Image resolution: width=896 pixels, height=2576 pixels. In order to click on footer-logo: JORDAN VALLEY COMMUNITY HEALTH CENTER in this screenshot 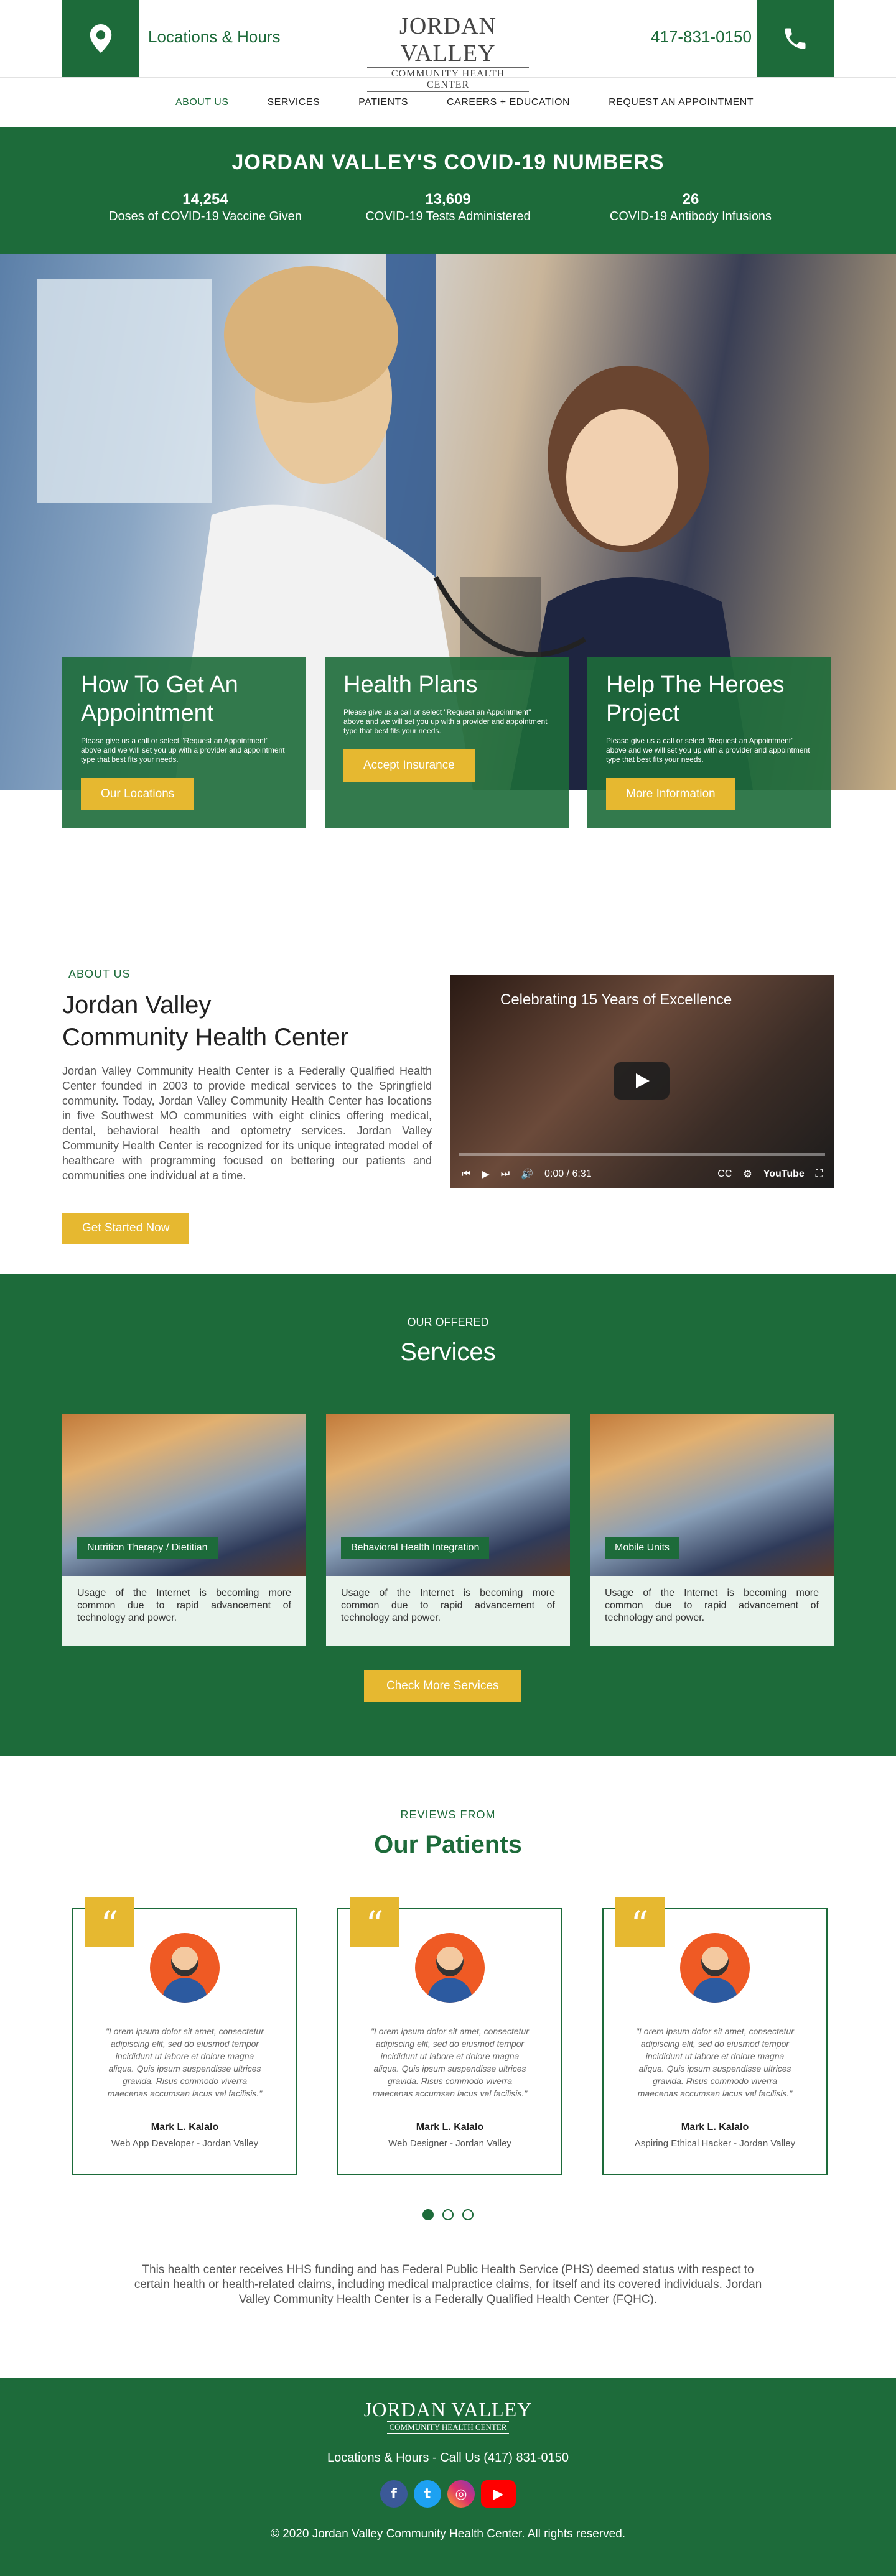, I will do `click(448, 2406)`.